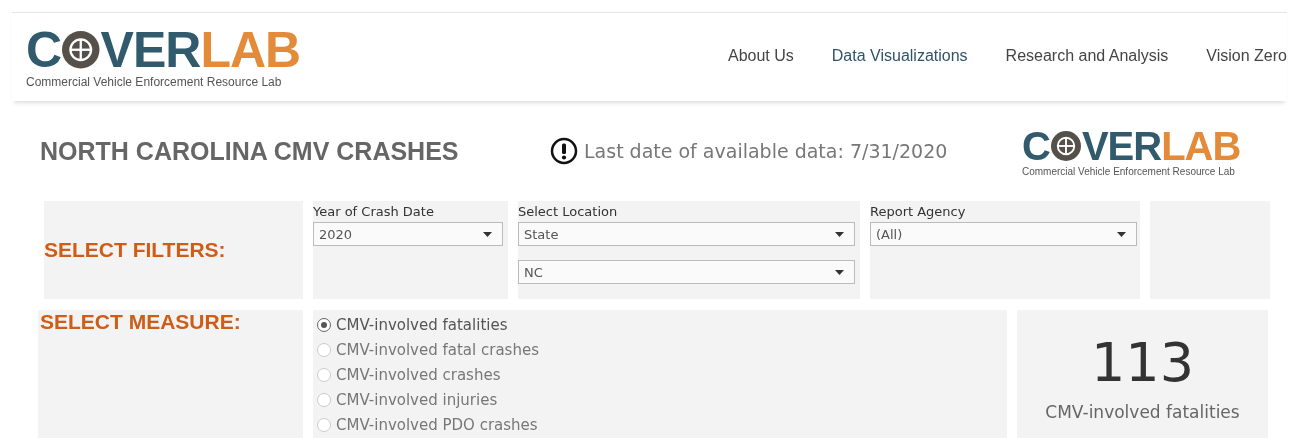 Image resolution: width=1293 pixels, height=438 pixels. What do you see at coordinates (899, 56) in the screenshot?
I see `nav-link: Data Visualizations` at bounding box center [899, 56].